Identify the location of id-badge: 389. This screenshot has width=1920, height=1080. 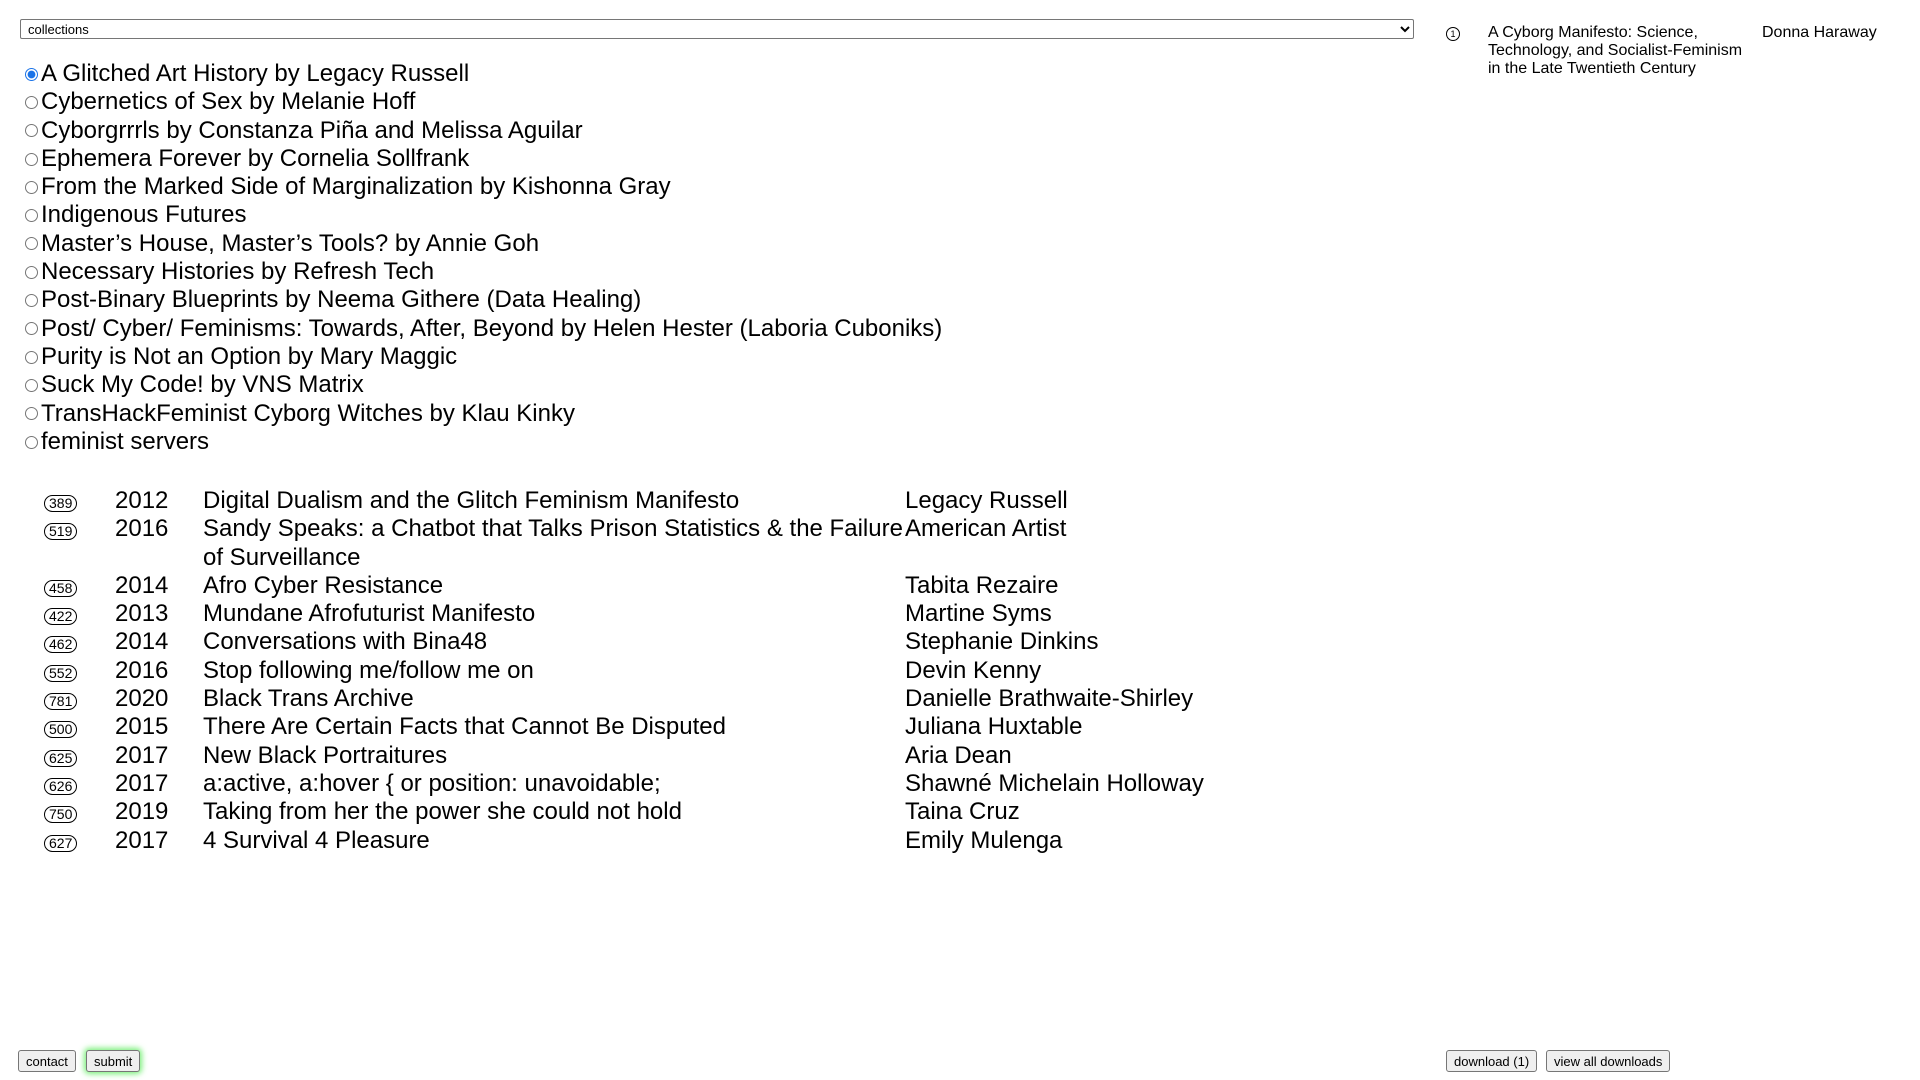
(61, 503).